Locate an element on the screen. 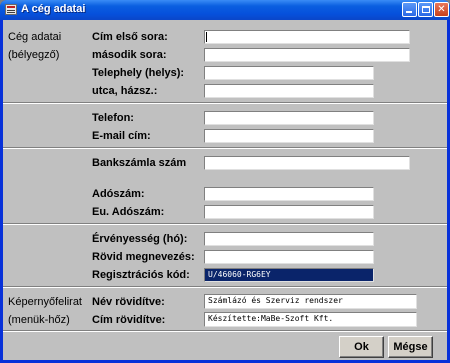 The image size is (450, 363). minimize-icon is located at coordinates (409, 12).